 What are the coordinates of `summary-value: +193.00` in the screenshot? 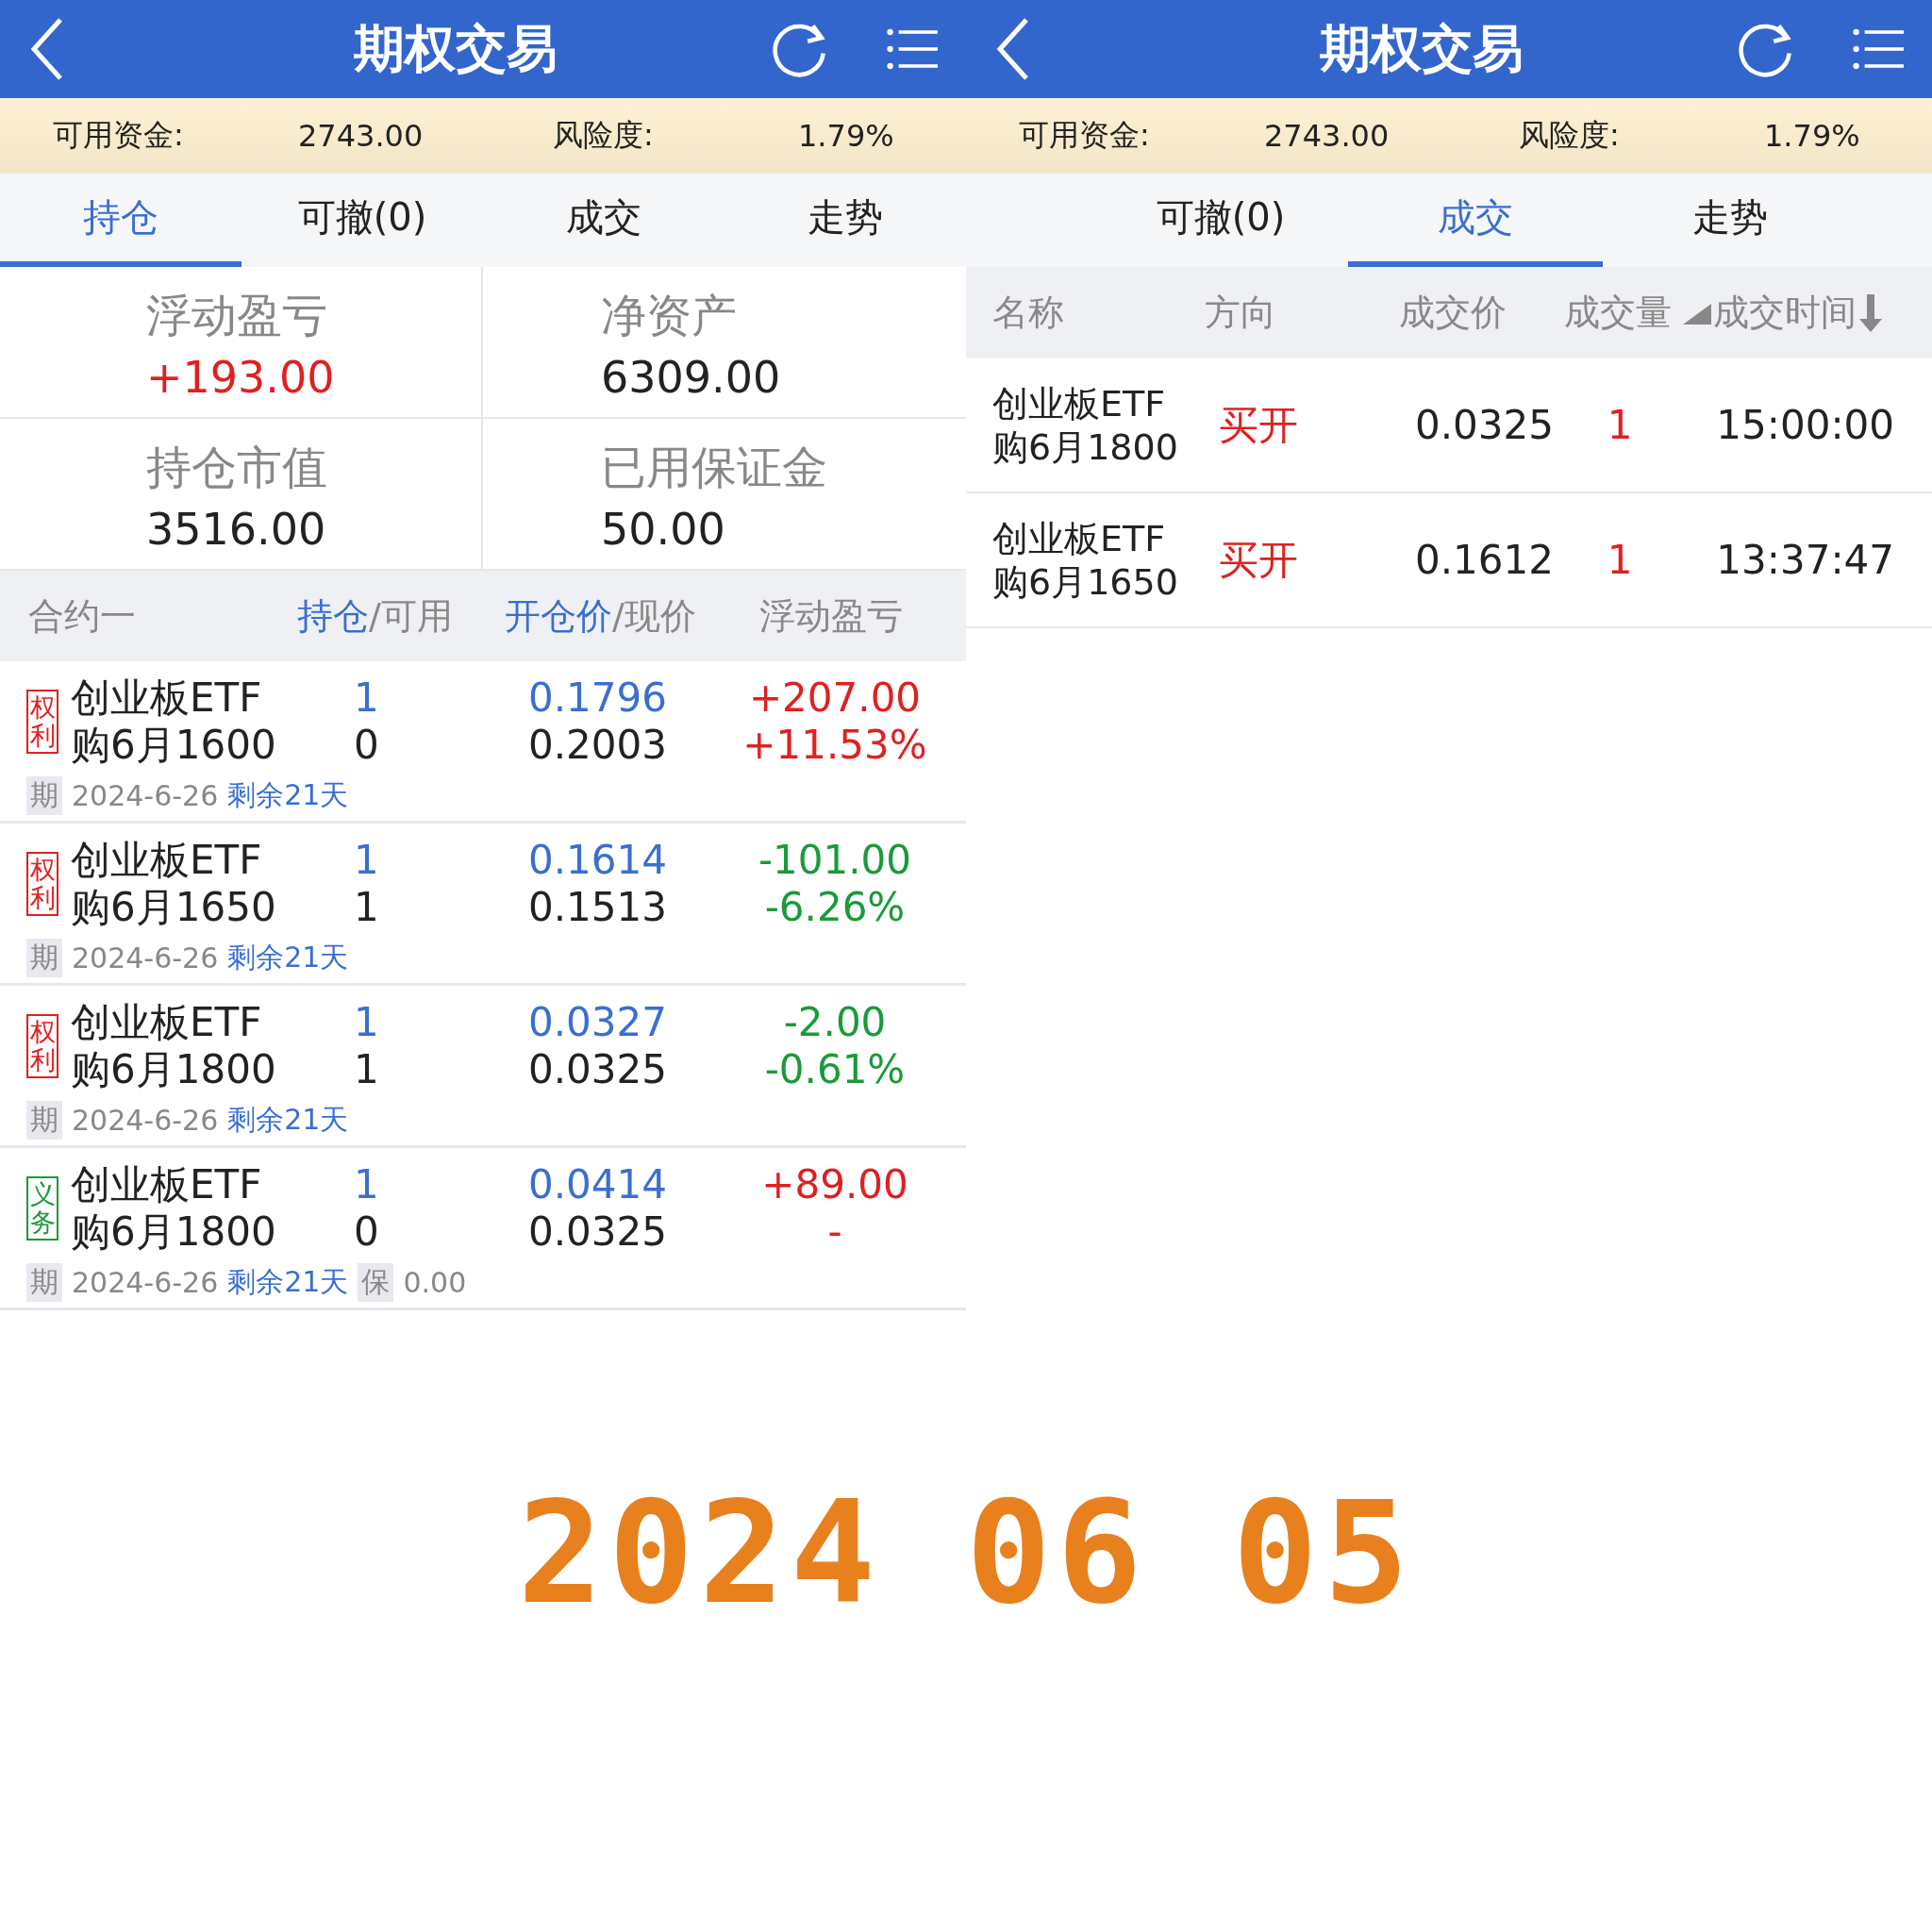 It's located at (241, 377).